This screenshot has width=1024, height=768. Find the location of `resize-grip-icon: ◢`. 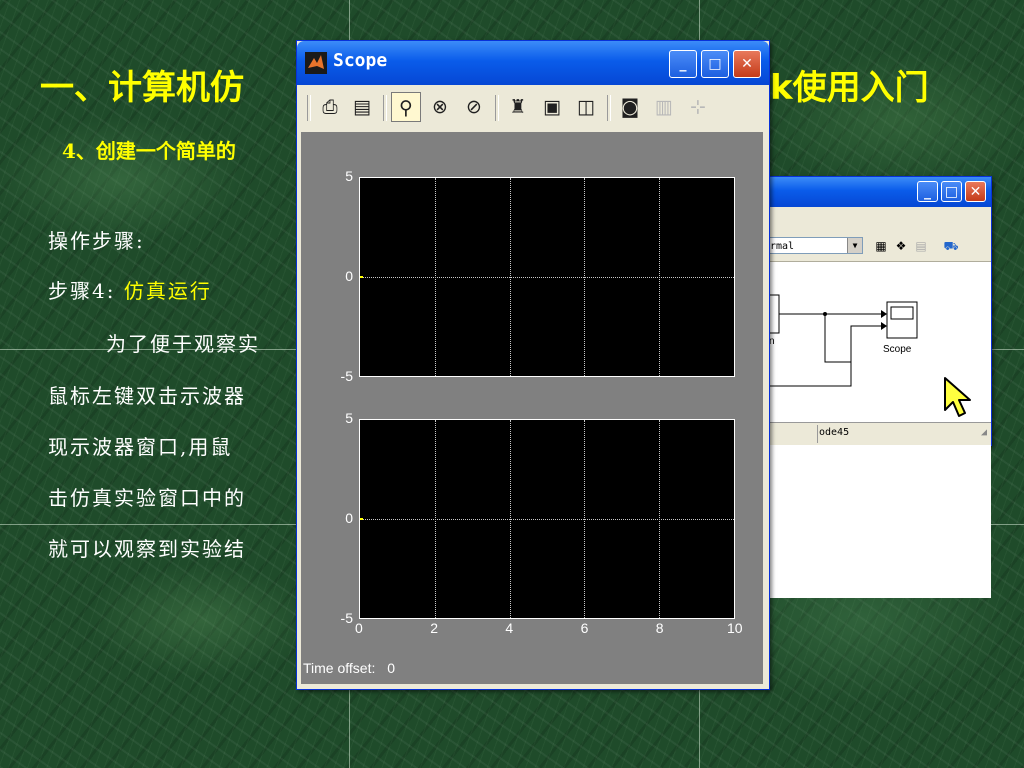

resize-grip-icon: ◢ is located at coordinates (984, 432).